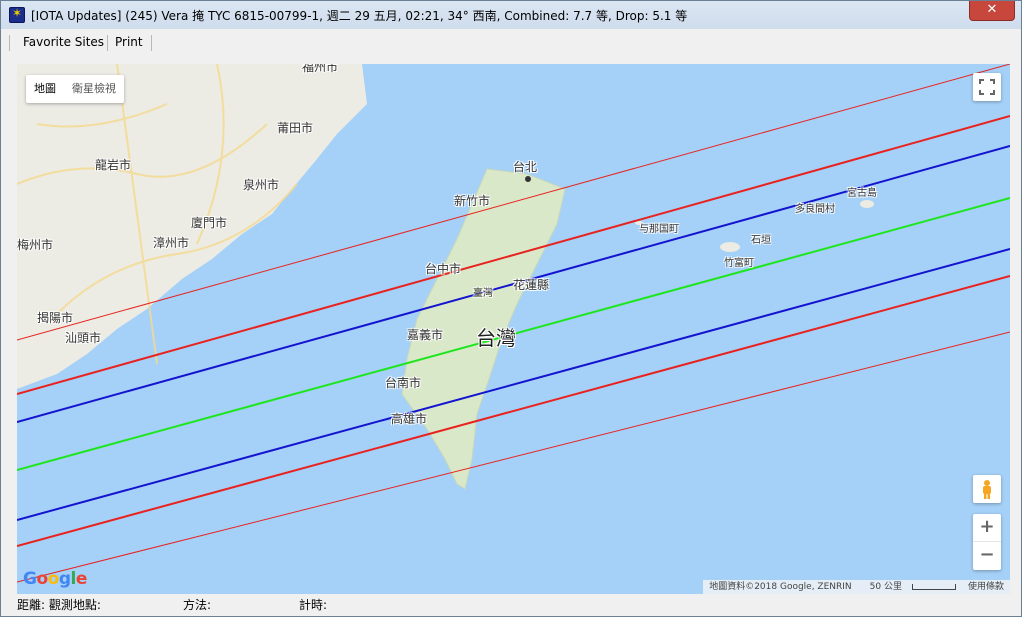 This screenshot has width=1022, height=617. What do you see at coordinates (83, 338) in the screenshot?
I see `label-shantou: 汕頭市` at bounding box center [83, 338].